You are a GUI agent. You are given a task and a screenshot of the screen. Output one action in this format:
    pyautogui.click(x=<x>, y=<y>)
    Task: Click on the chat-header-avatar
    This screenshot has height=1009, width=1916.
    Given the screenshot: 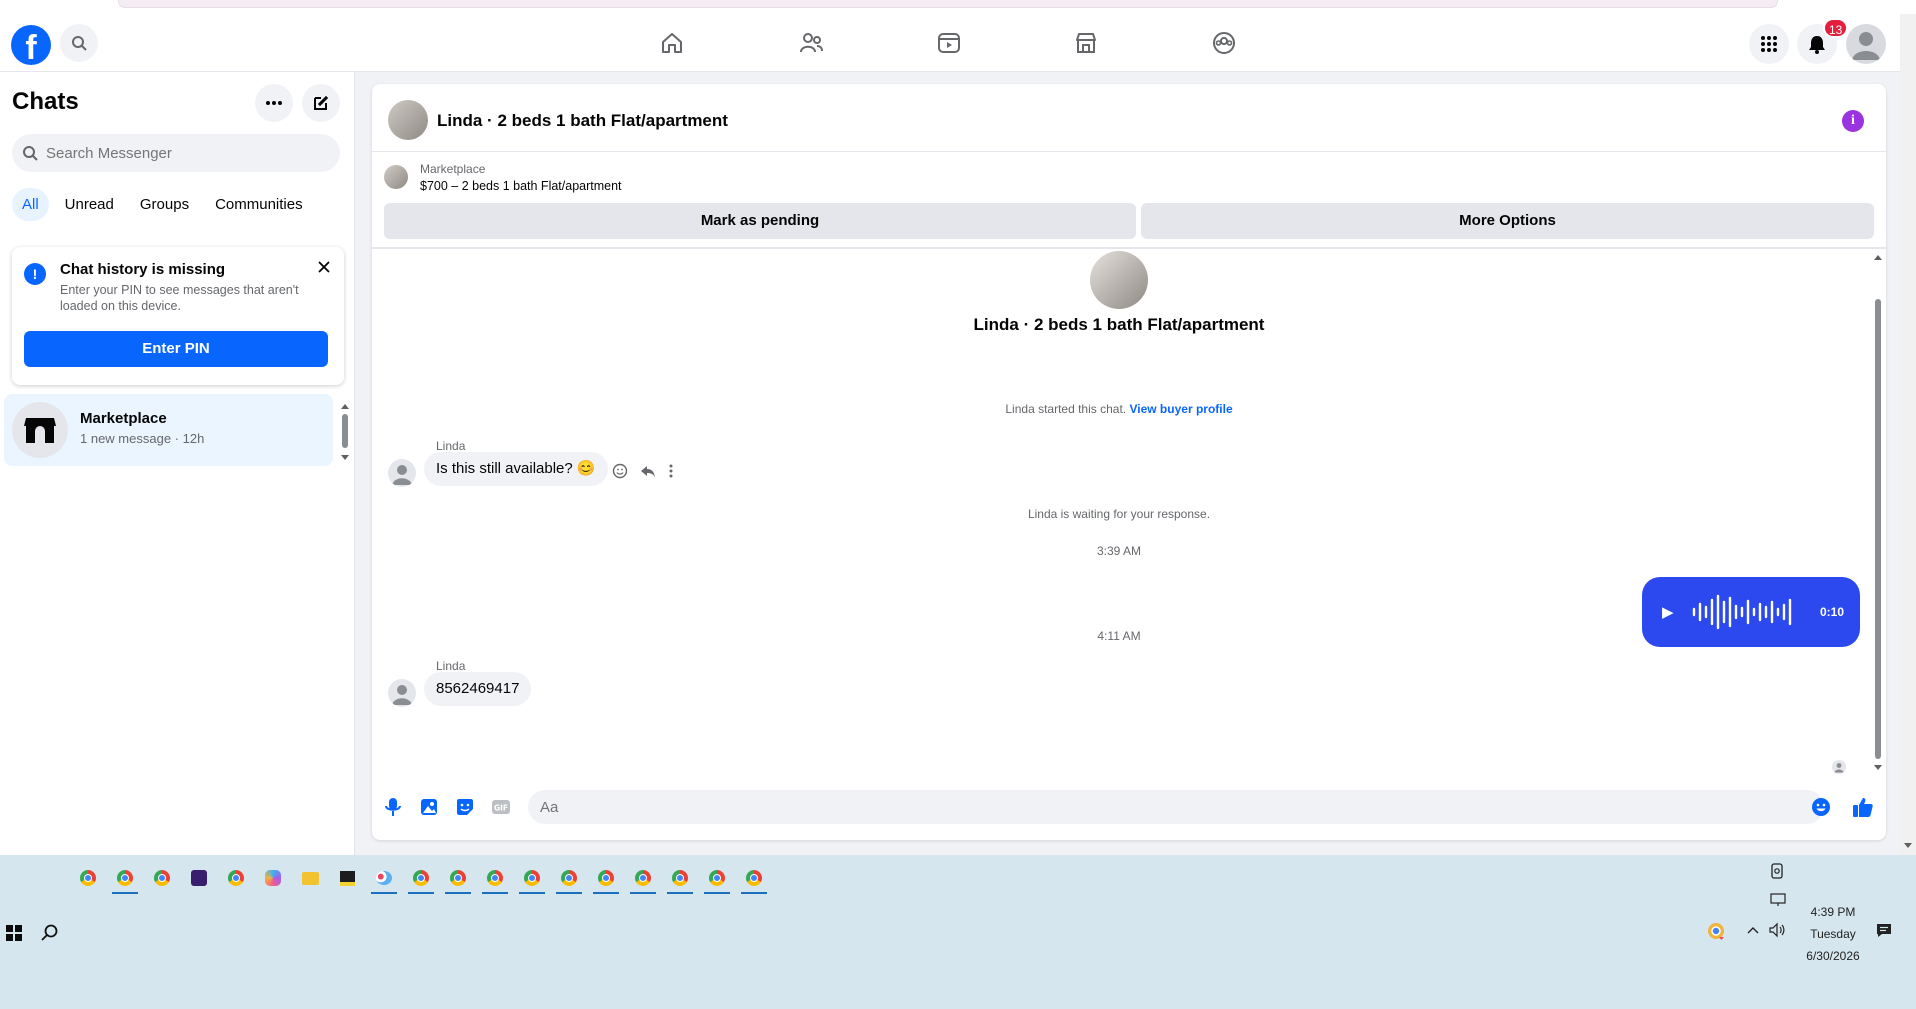 What is the action you would take?
    pyautogui.click(x=408, y=120)
    